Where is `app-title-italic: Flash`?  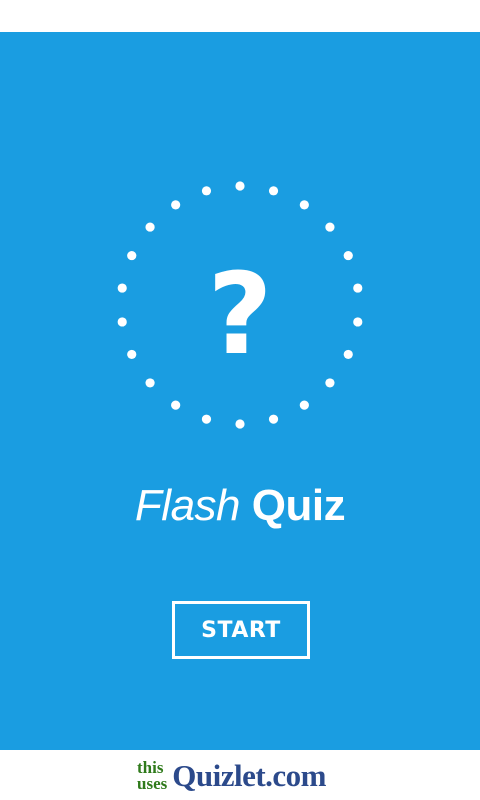 app-title-italic: Flash is located at coordinates (187, 505).